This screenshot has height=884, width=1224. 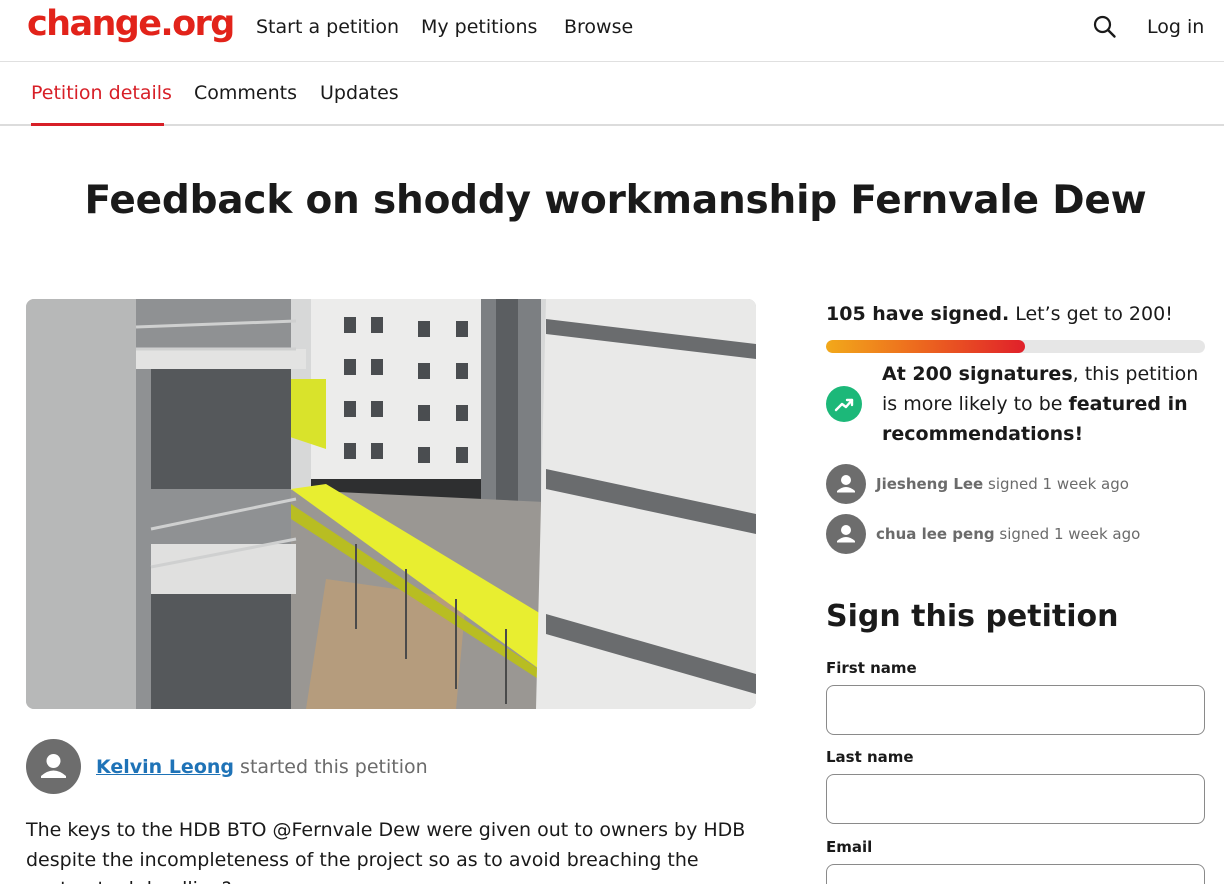 I want to click on nav-start-petition: Start a petition, so click(x=327, y=27).